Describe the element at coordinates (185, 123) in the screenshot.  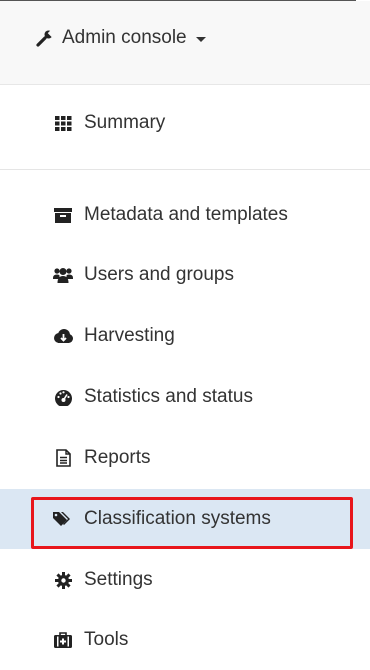
I see `menu-item-summary: Summary` at that location.